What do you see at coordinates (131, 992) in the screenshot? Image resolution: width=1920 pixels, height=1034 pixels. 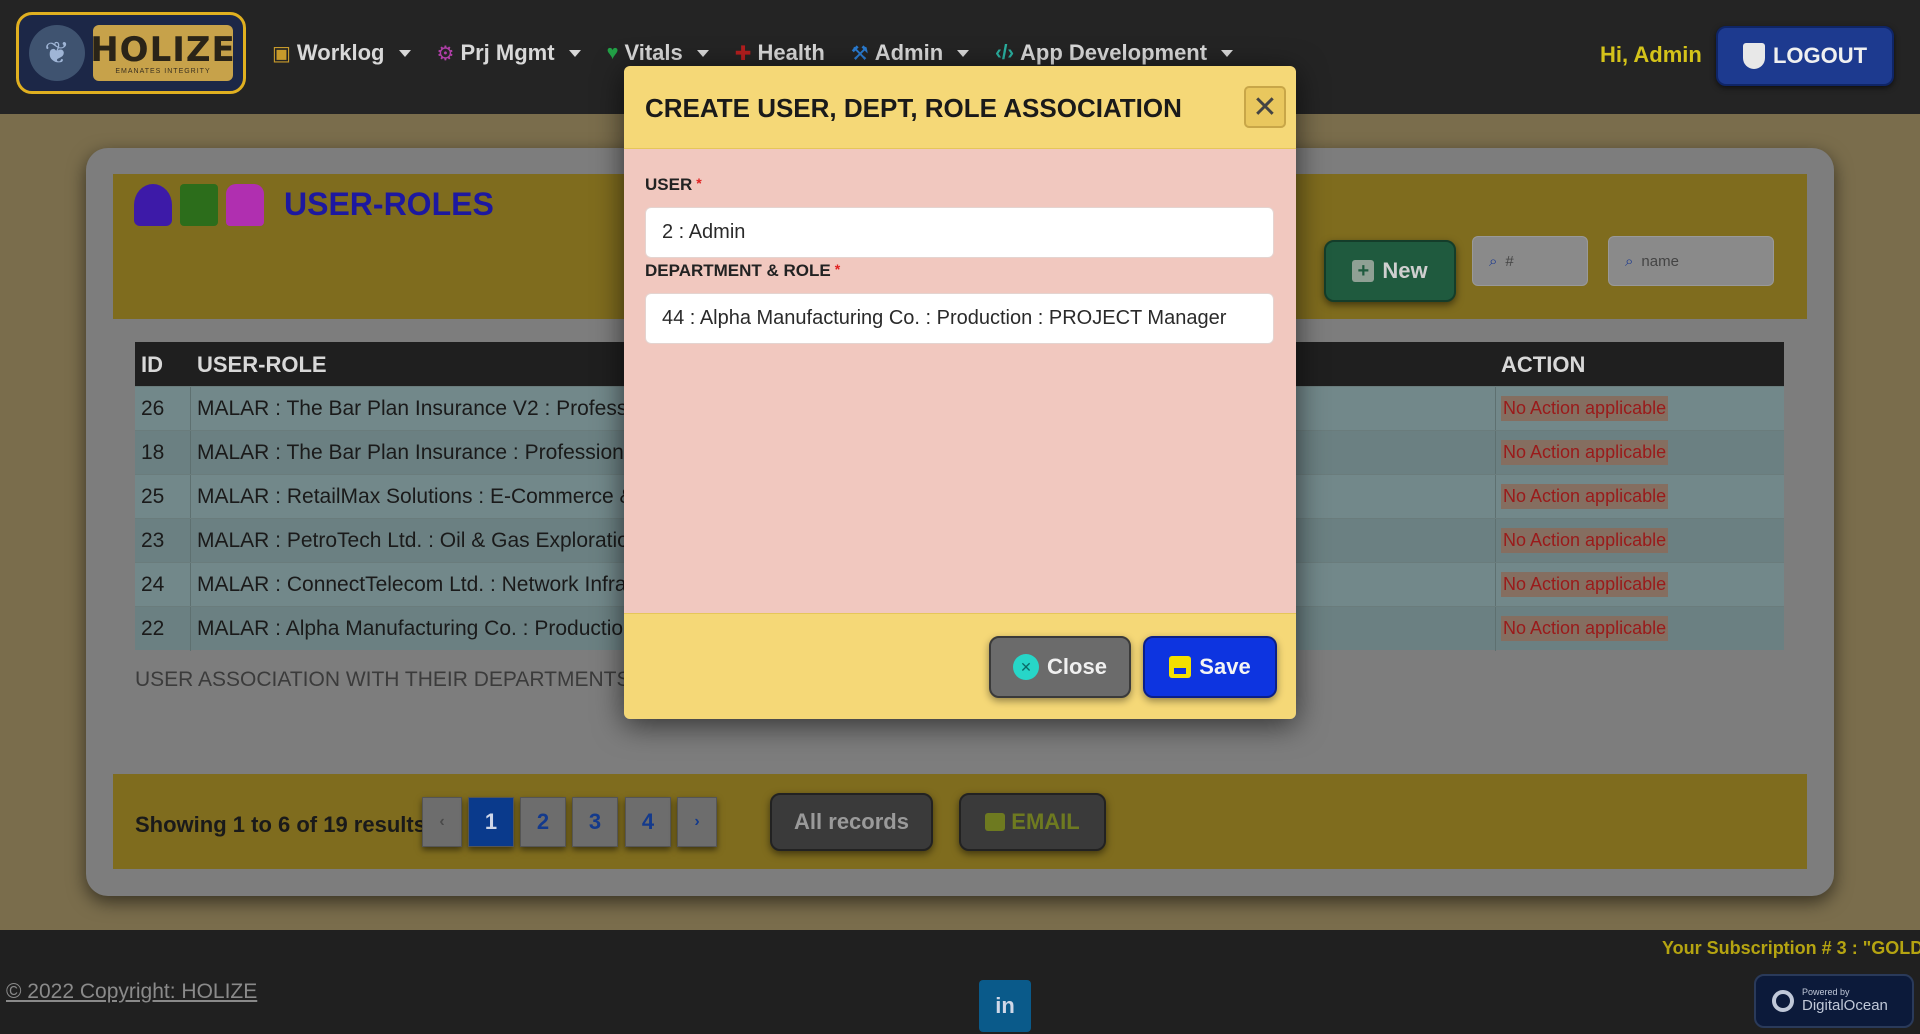 I see `copyright-link: © 2022 Copyright: HOLIZE` at bounding box center [131, 992].